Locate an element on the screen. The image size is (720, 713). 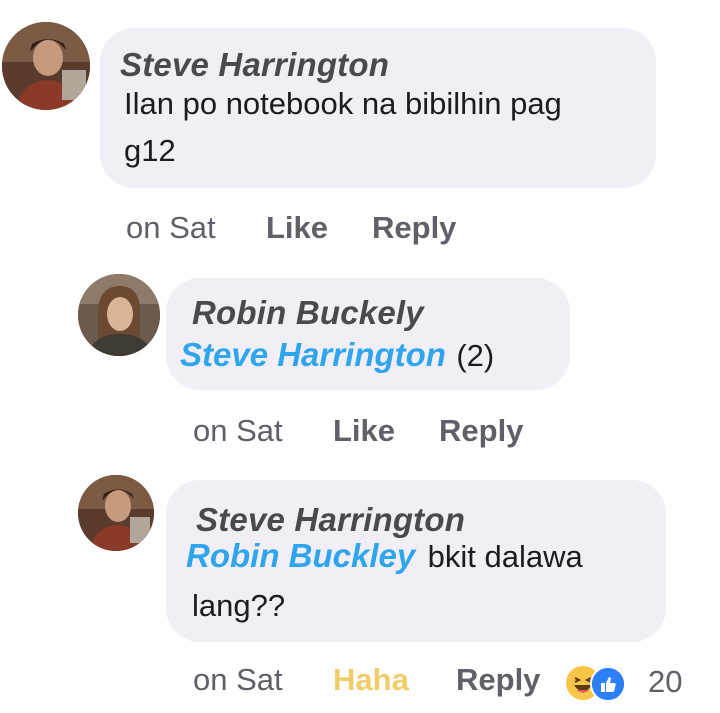
reaction-count: 20 is located at coordinates (665, 681).